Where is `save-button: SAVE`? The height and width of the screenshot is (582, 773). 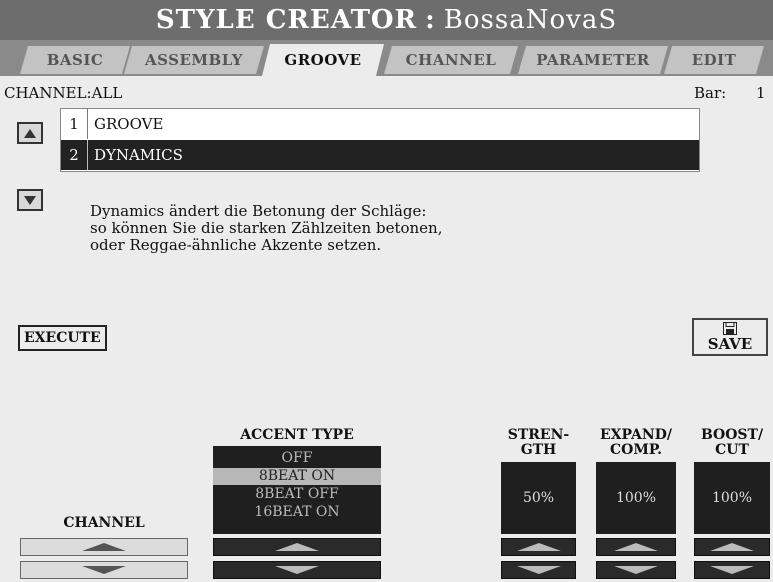
save-button: SAVE is located at coordinates (730, 337).